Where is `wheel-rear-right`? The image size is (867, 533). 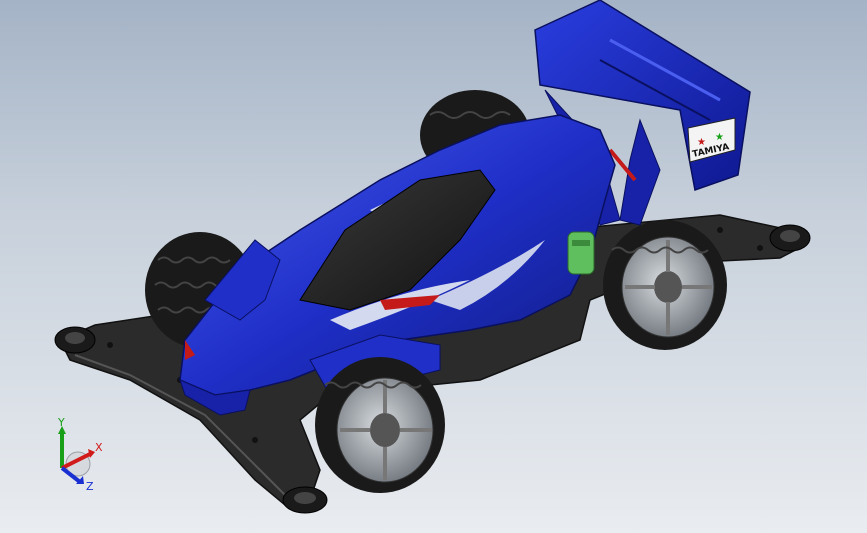 wheel-rear-right is located at coordinates (665, 285).